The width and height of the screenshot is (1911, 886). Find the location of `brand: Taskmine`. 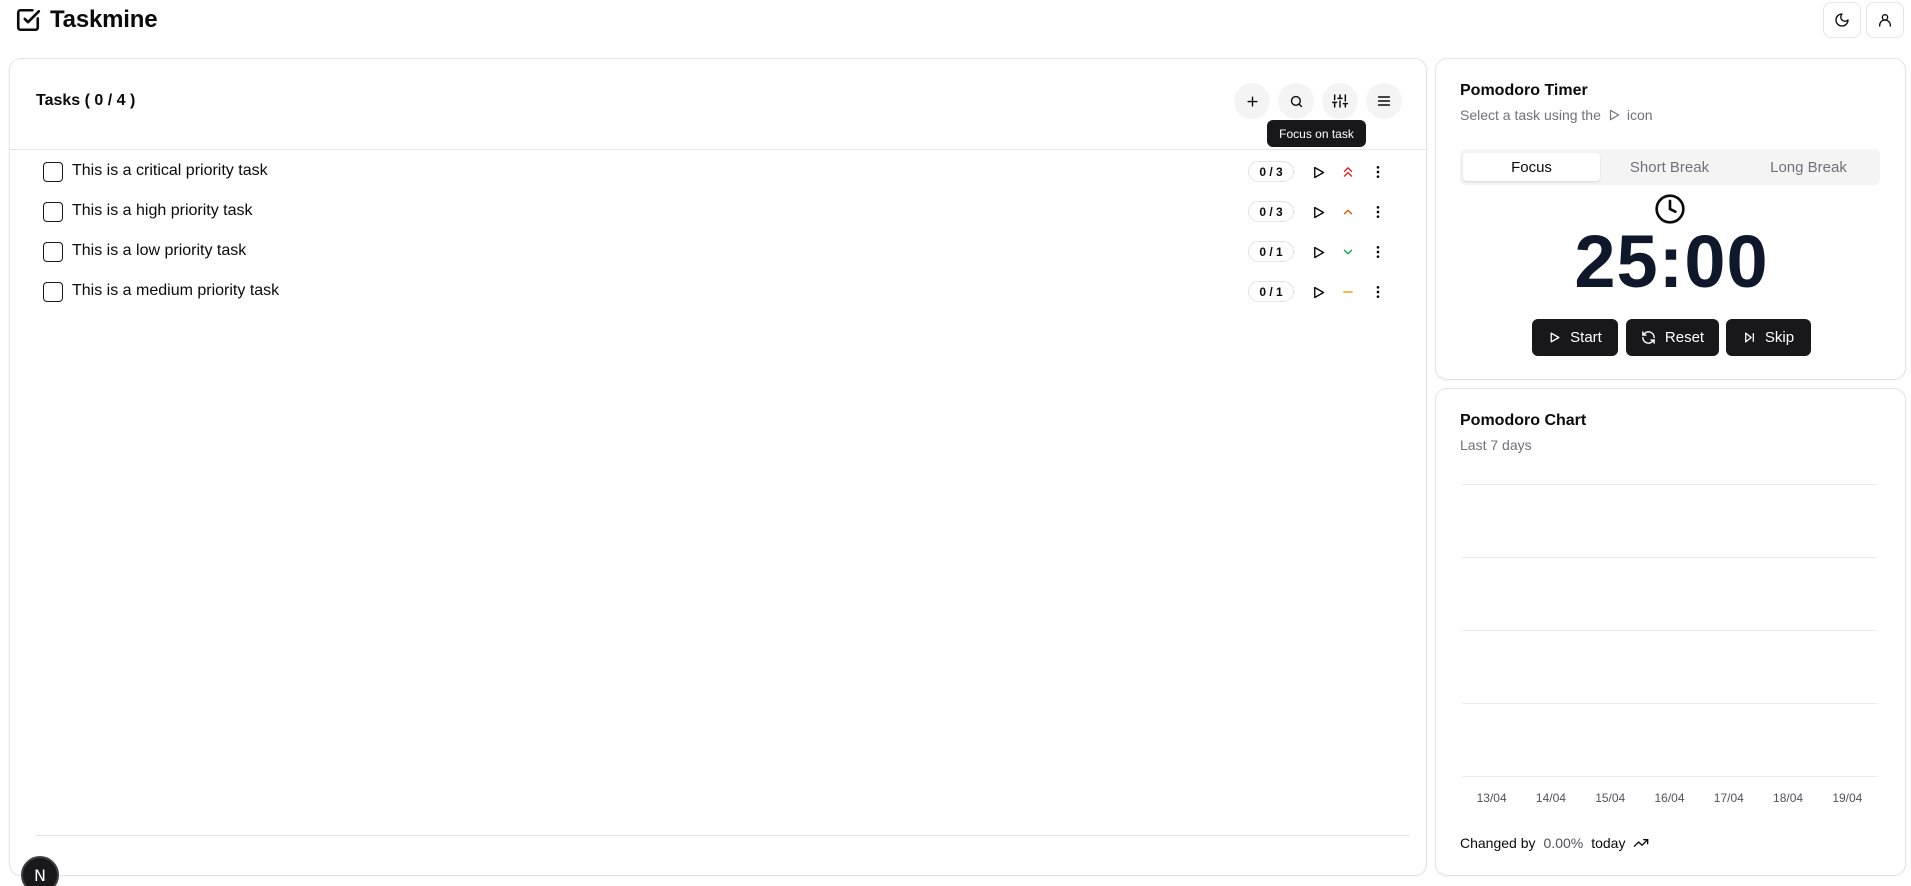

brand: Taskmine is located at coordinates (86, 20).